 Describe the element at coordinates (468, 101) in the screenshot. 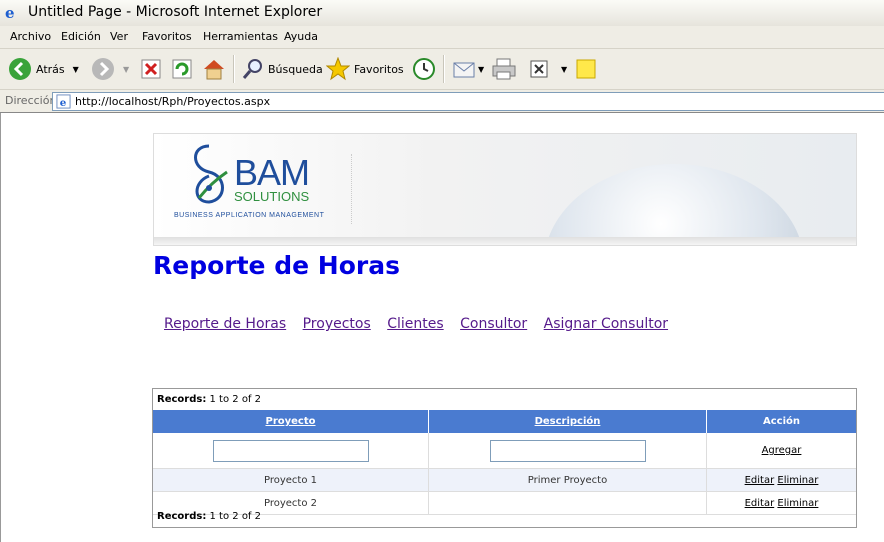

I see `address-input: e http://localhost/Rph/Proyectos.aspx` at that location.